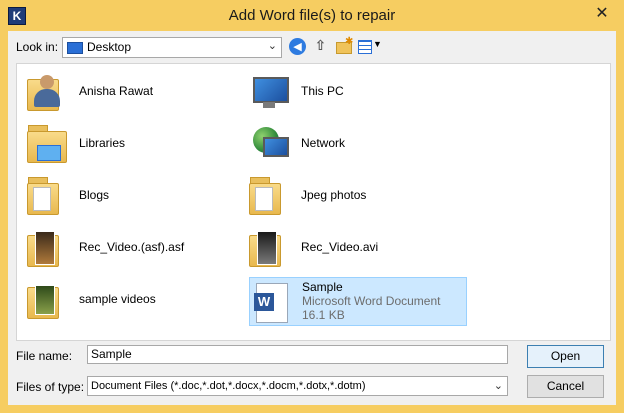 The width and height of the screenshot is (624, 413). Describe the element at coordinates (565, 386) in the screenshot. I see `cancel-button: Cancel` at that location.